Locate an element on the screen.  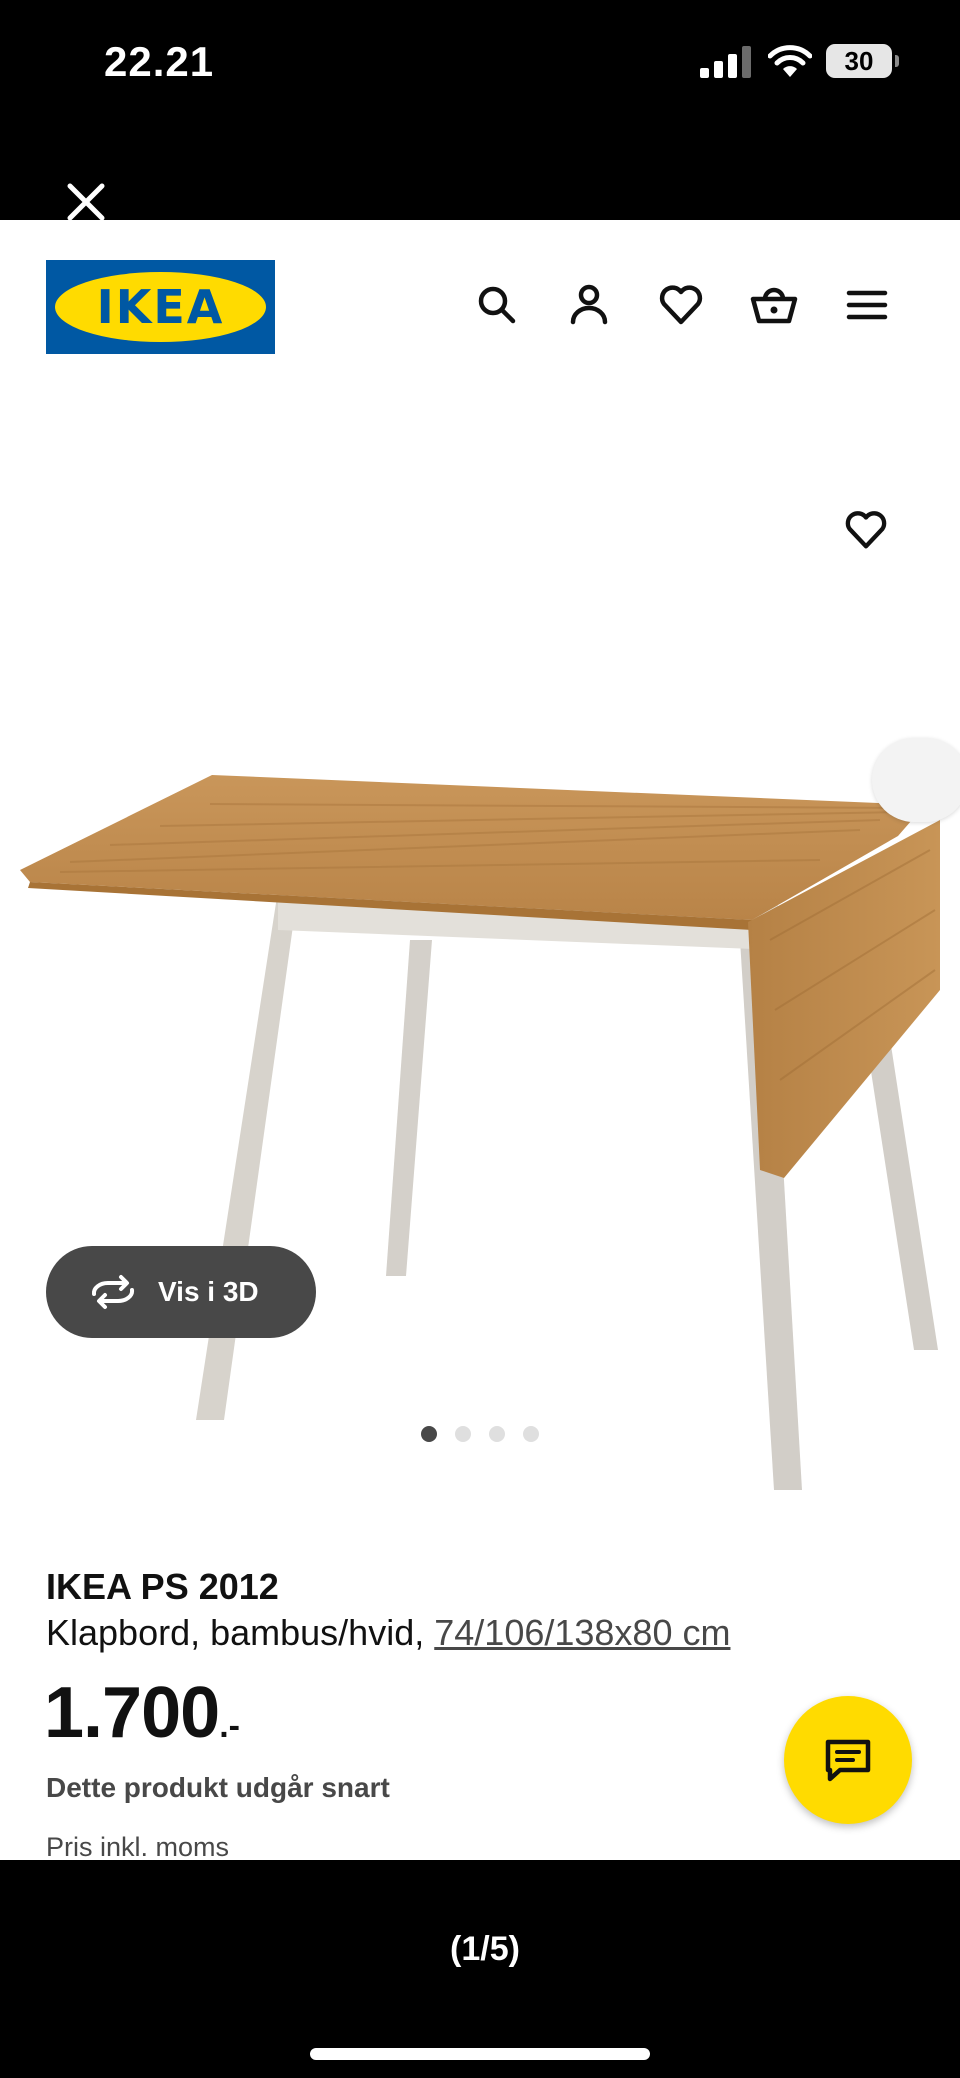
product-price: 1.700.- is located at coordinates (142, 1713).